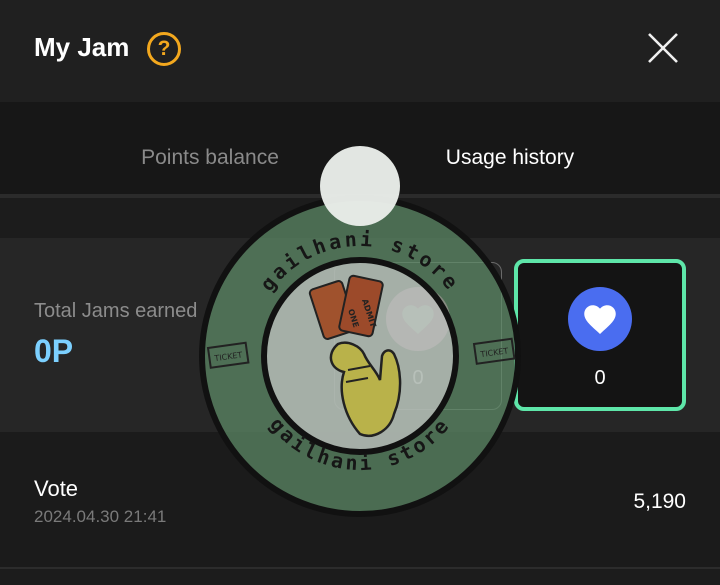  What do you see at coordinates (164, 49) in the screenshot?
I see `question-circle-icon: ?` at bounding box center [164, 49].